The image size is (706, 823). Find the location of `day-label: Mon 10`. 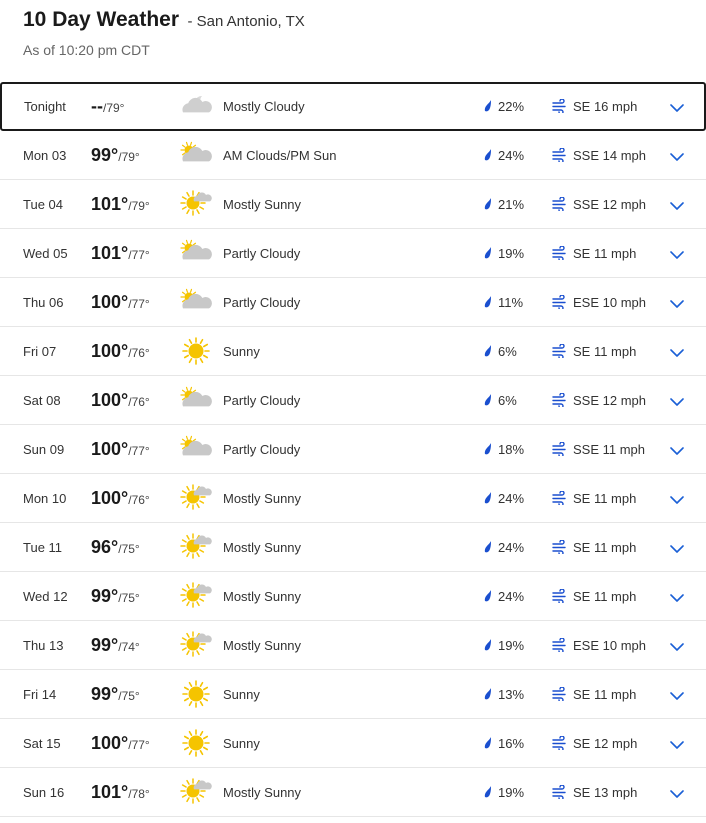

day-label: Mon 10 is located at coordinates (45, 498).